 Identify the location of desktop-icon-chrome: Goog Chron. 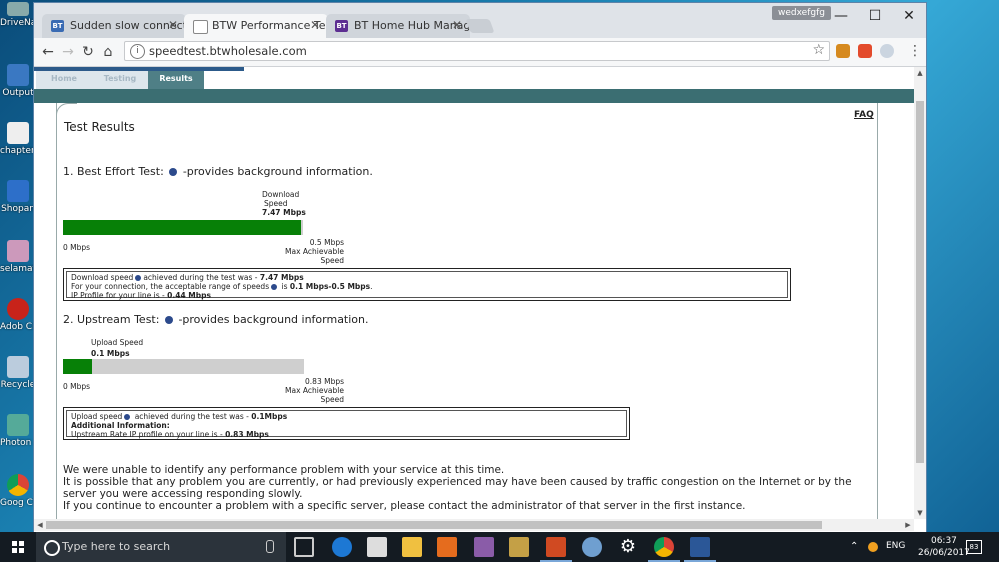
(18, 491).